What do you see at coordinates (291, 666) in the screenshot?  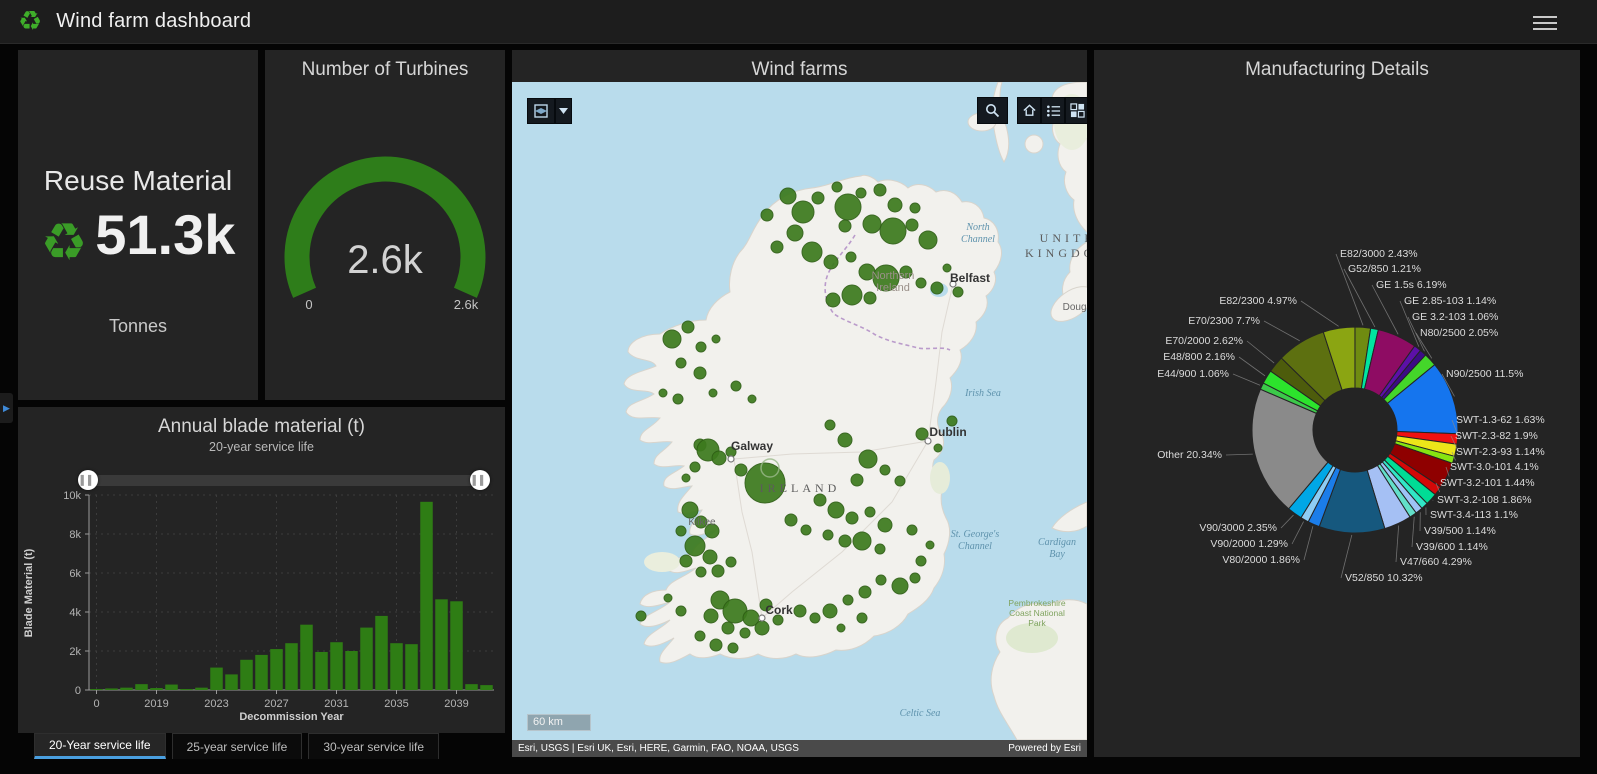 I see `bar-2028` at bounding box center [291, 666].